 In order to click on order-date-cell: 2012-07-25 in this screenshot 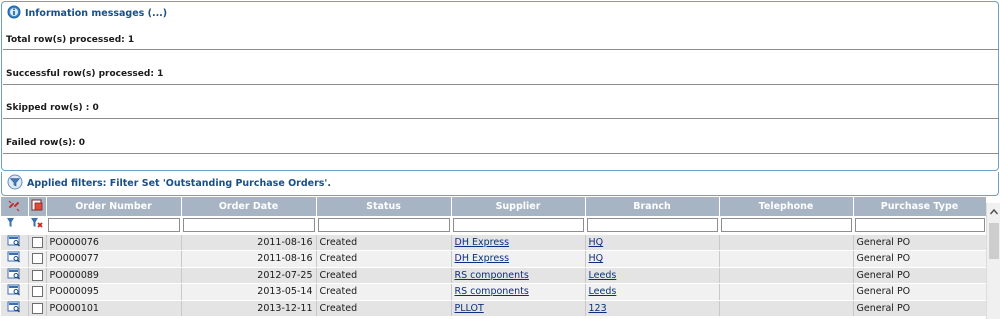, I will do `click(249, 275)`.